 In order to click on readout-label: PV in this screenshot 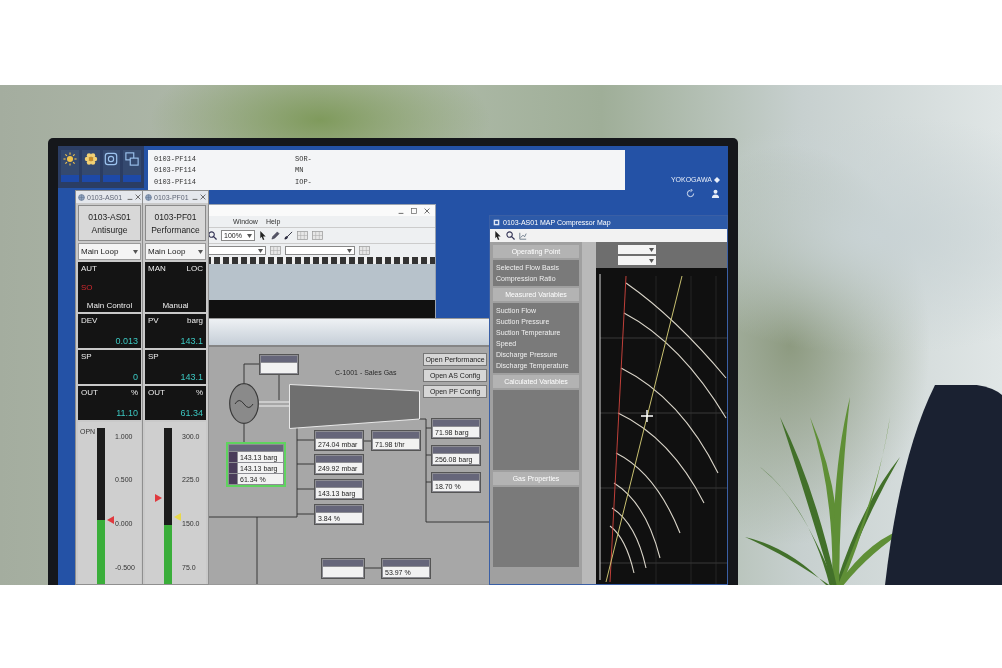, I will do `click(153, 320)`.